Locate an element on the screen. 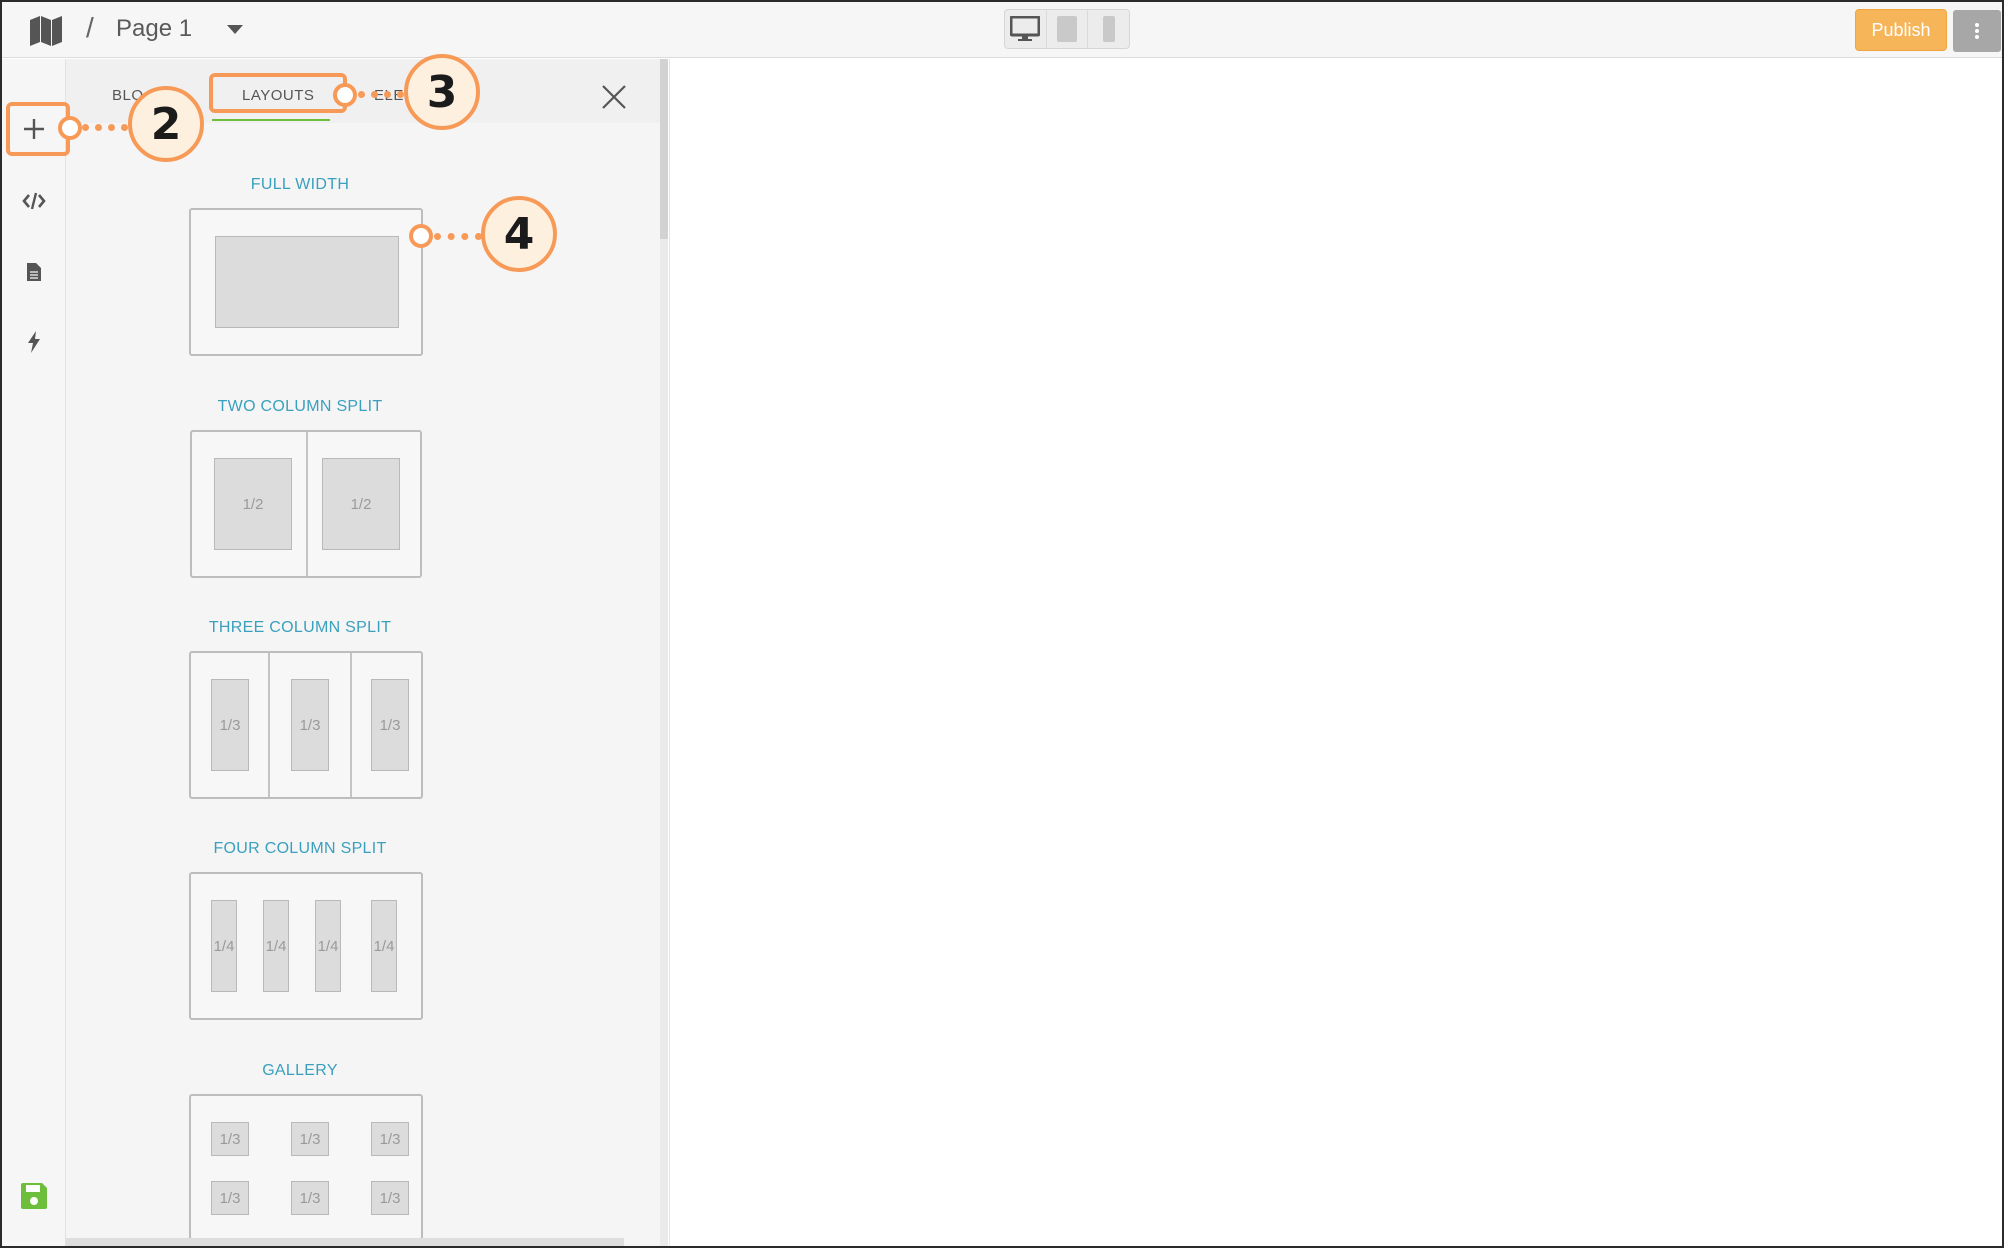  layout-three-column-split: 1/3 1/3 1/3 is located at coordinates (306, 725).